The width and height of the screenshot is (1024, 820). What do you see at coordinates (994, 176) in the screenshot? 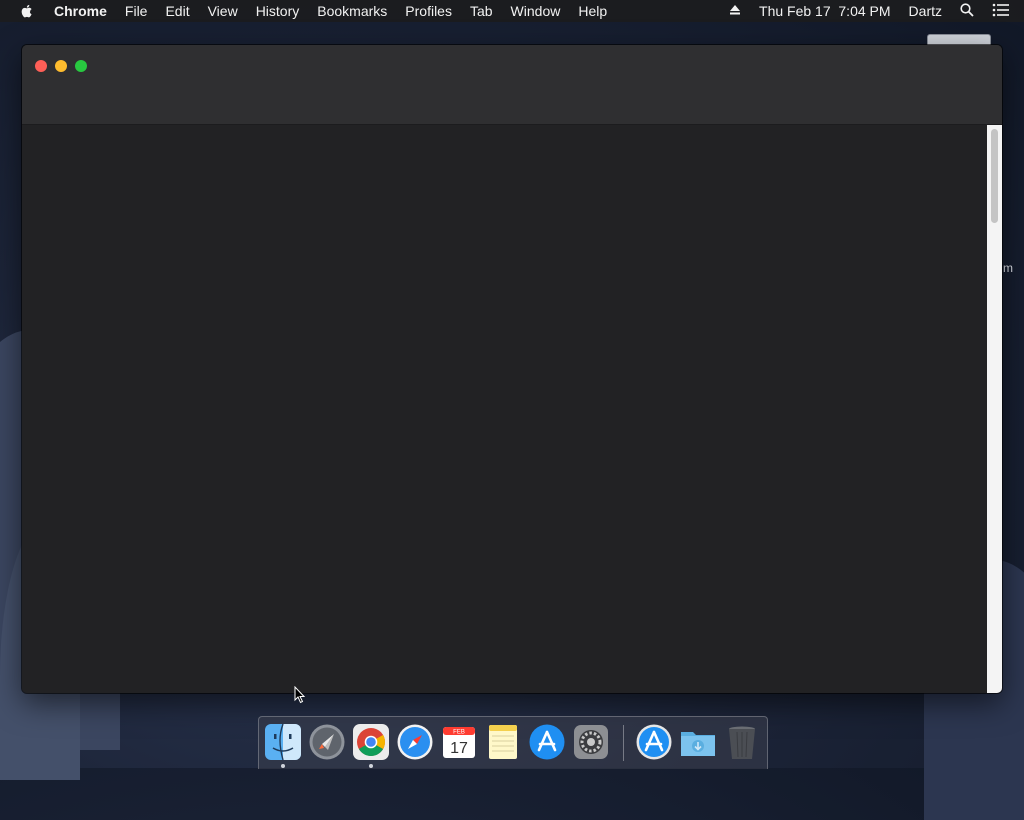
I see `scrollbar-thumb` at bounding box center [994, 176].